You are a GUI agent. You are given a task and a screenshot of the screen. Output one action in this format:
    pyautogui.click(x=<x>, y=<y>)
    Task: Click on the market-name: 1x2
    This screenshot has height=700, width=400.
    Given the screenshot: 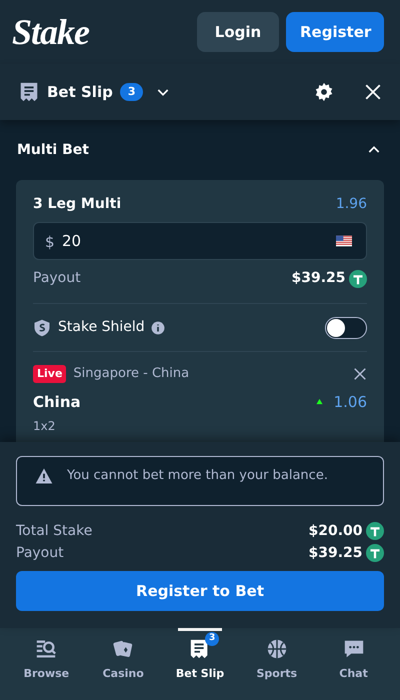 What is the action you would take?
    pyautogui.click(x=44, y=426)
    